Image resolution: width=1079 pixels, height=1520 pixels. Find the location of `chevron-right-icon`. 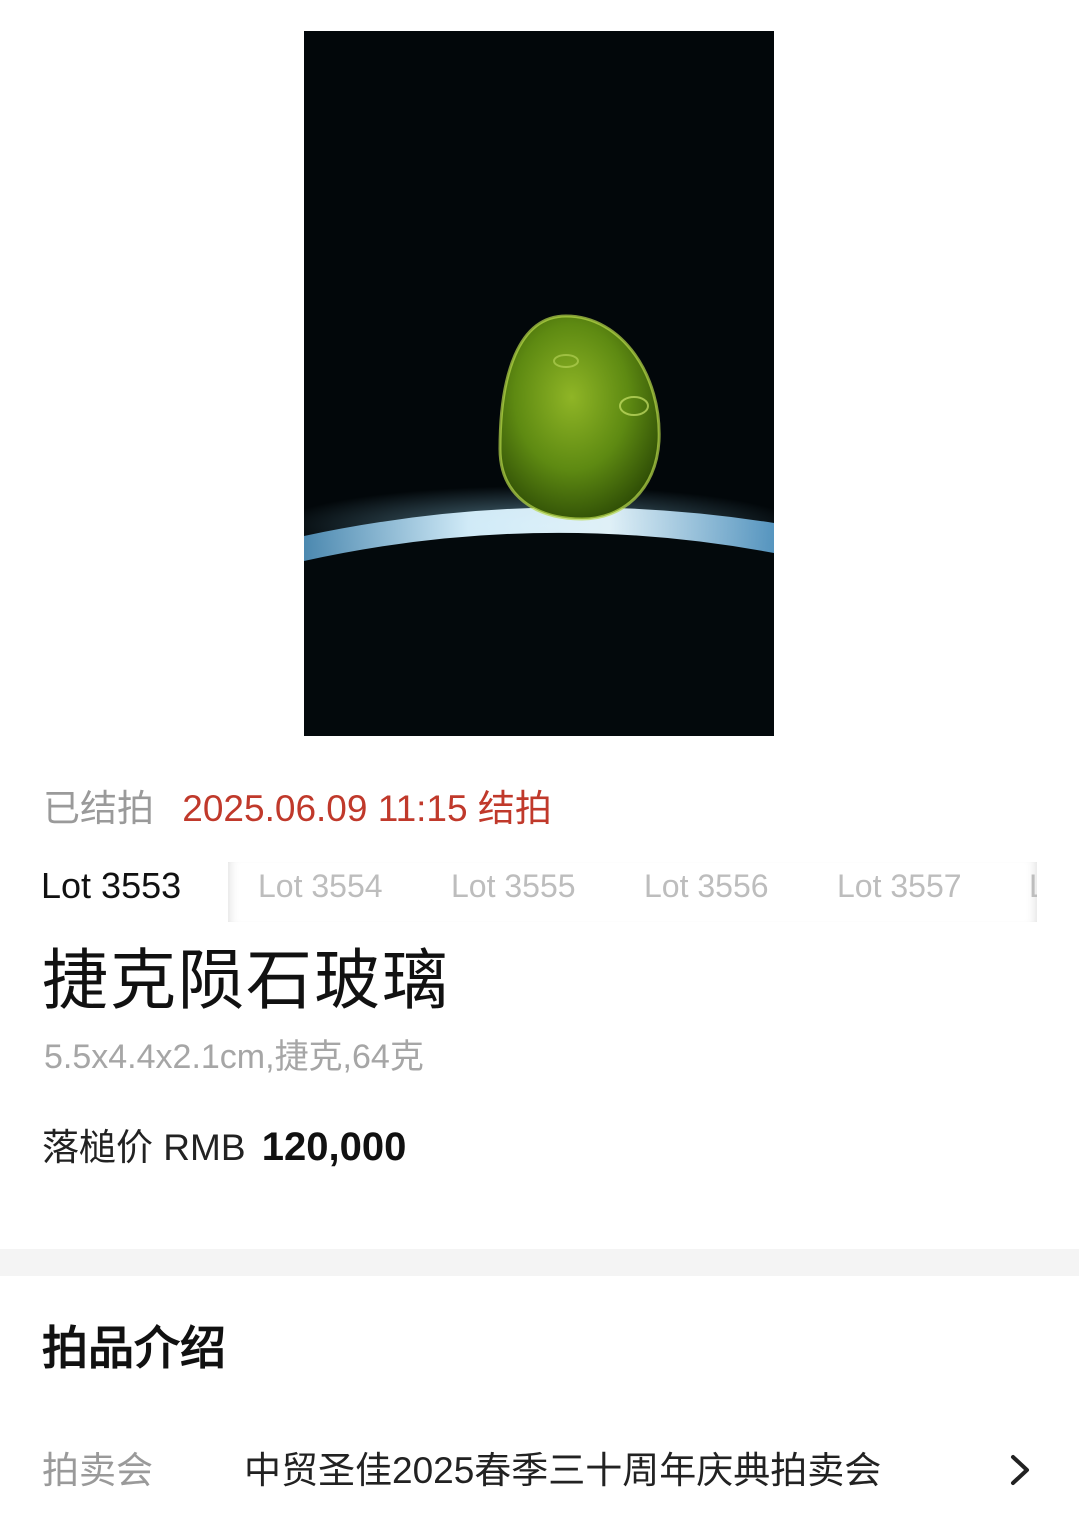

chevron-right-icon is located at coordinates (1020, 1470).